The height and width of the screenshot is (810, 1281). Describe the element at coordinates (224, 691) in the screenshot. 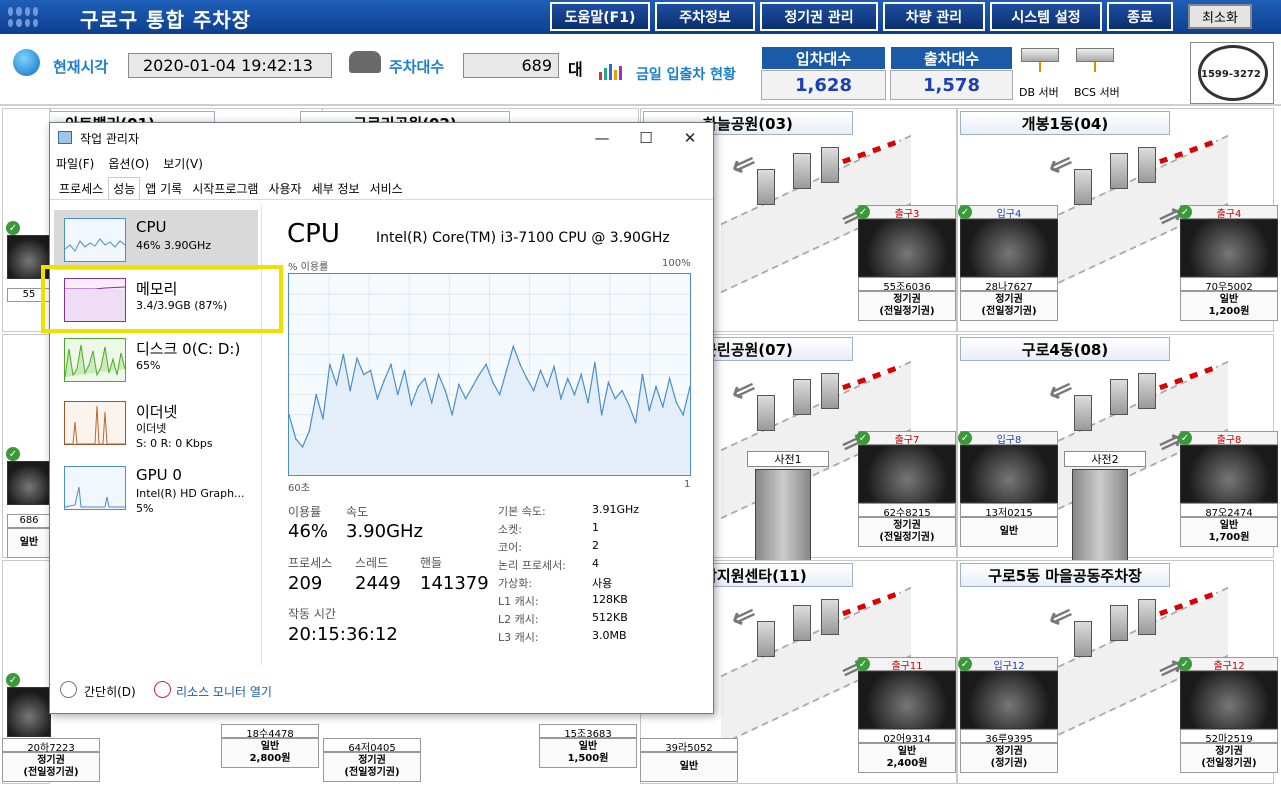

I see `resource-monitor-link: 리소스 모니터 열기` at that location.